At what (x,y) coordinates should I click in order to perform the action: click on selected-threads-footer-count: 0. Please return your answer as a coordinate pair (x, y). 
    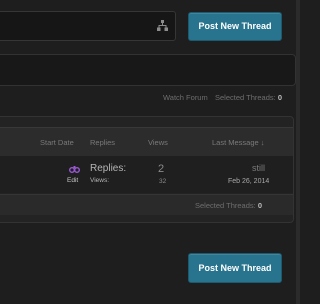
    Looking at the image, I should click on (259, 205).